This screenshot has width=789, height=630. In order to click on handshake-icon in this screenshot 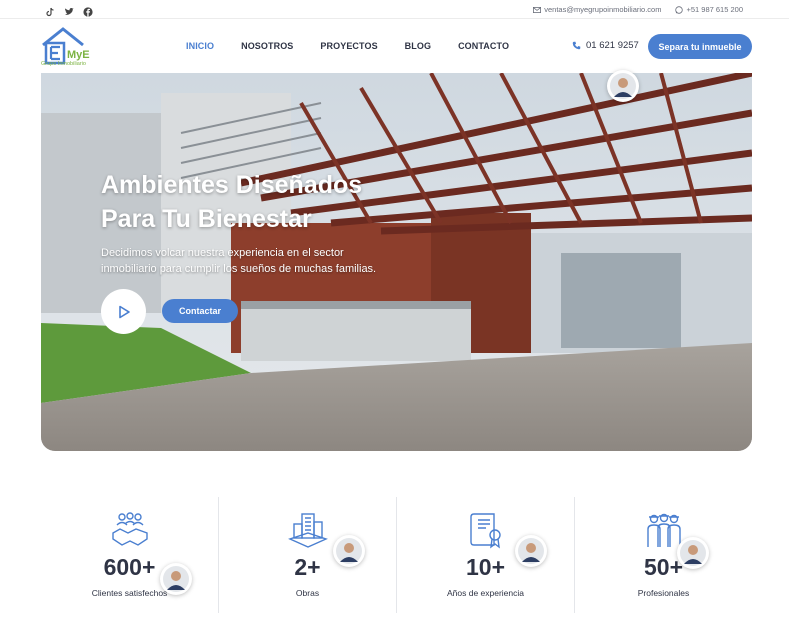, I will do `click(130, 530)`.